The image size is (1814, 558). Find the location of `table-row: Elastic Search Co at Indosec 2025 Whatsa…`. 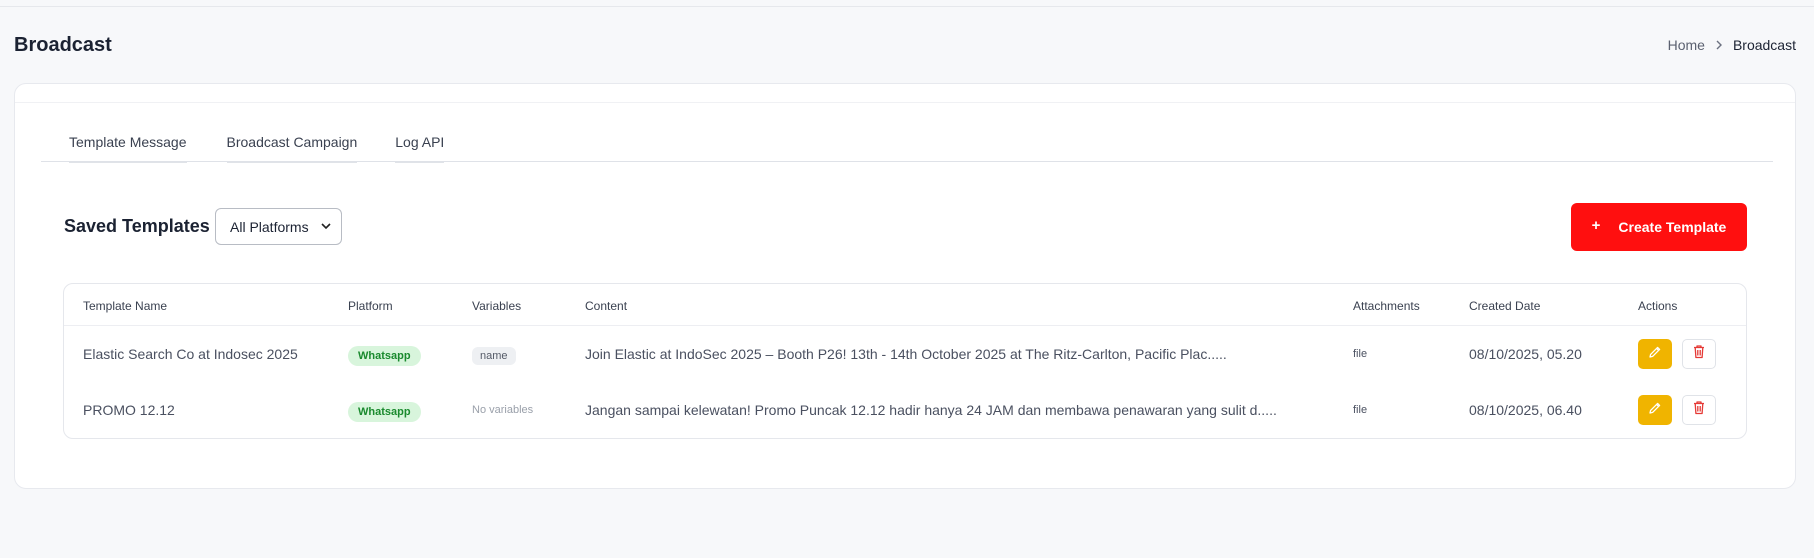

table-row: Elastic Search Co at Indosec 2025 Whatsa… is located at coordinates (905, 354).